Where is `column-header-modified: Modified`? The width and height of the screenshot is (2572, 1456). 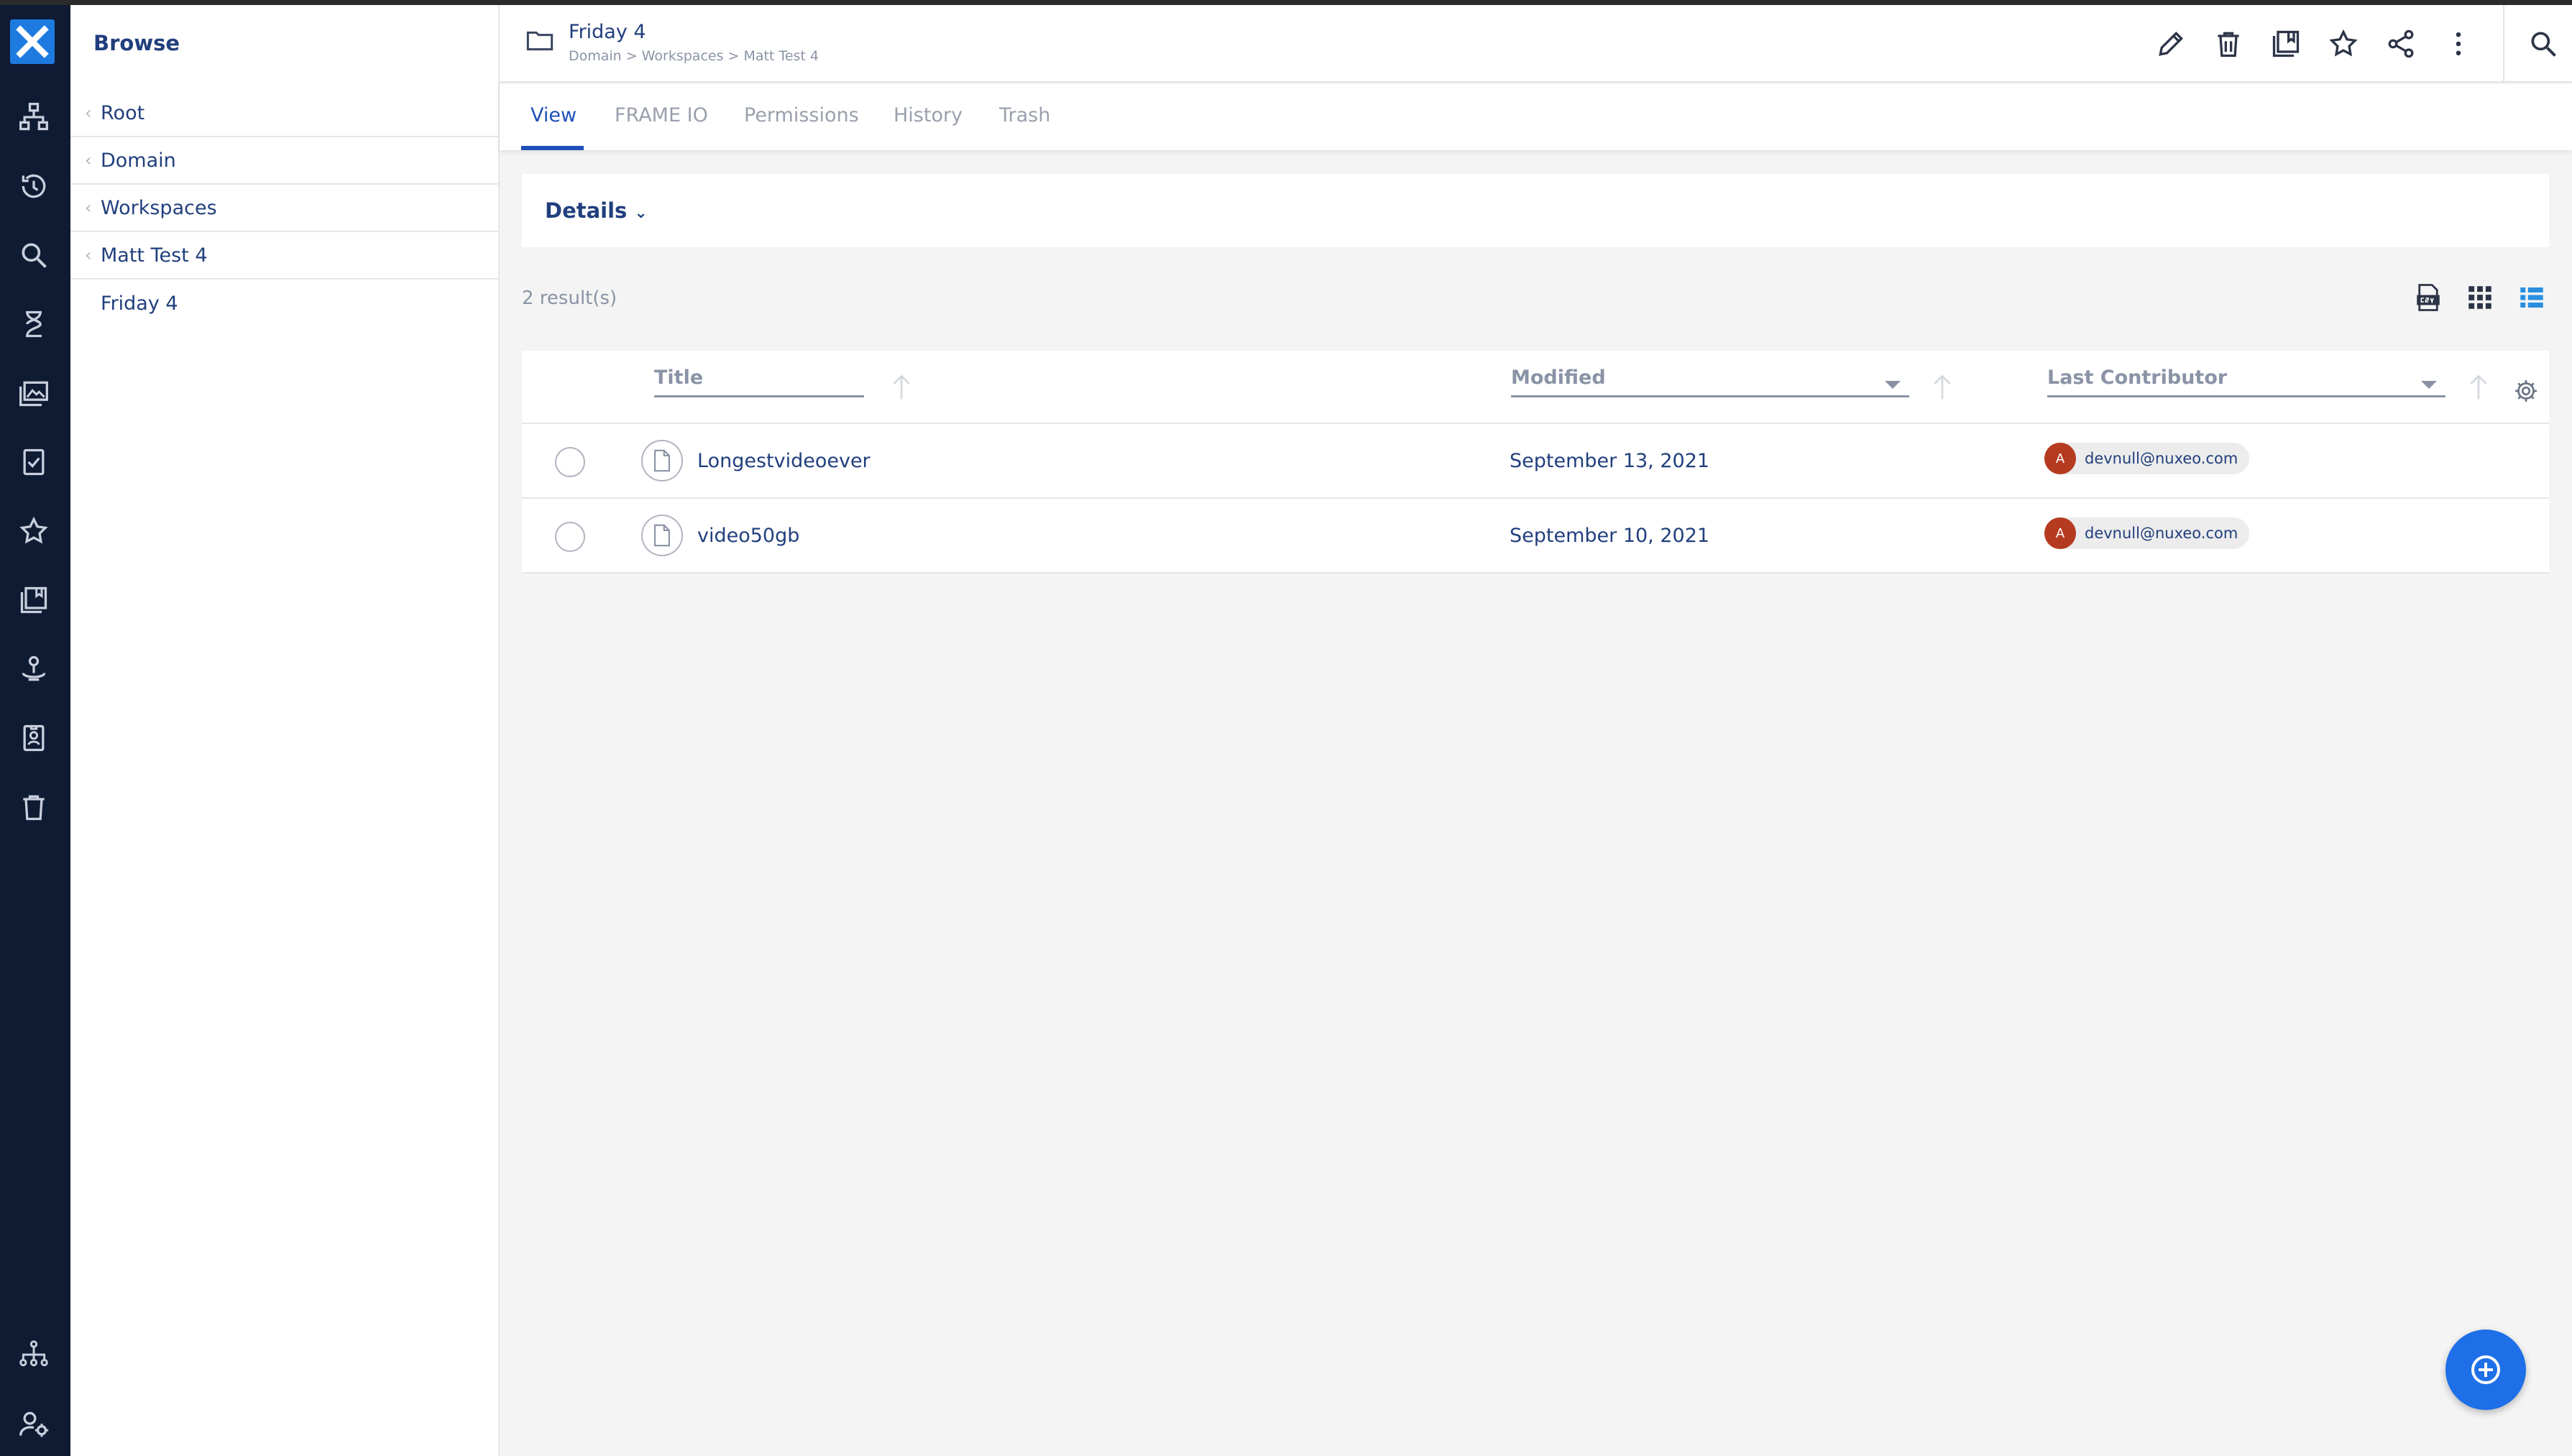
column-header-modified: Modified is located at coordinates (1710, 382).